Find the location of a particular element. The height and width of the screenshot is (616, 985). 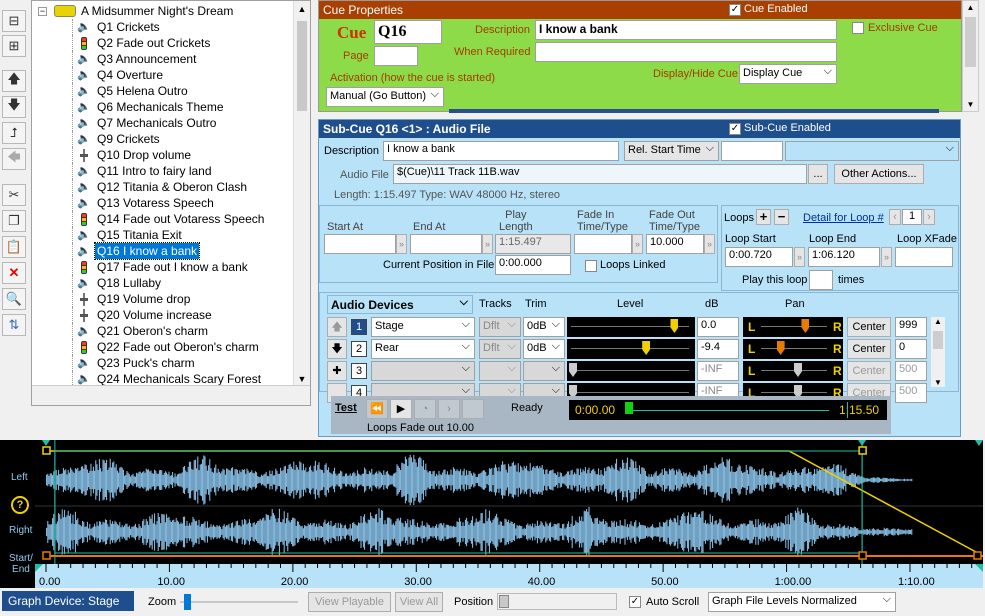

find-button: 🔍 is located at coordinates (14, 299).